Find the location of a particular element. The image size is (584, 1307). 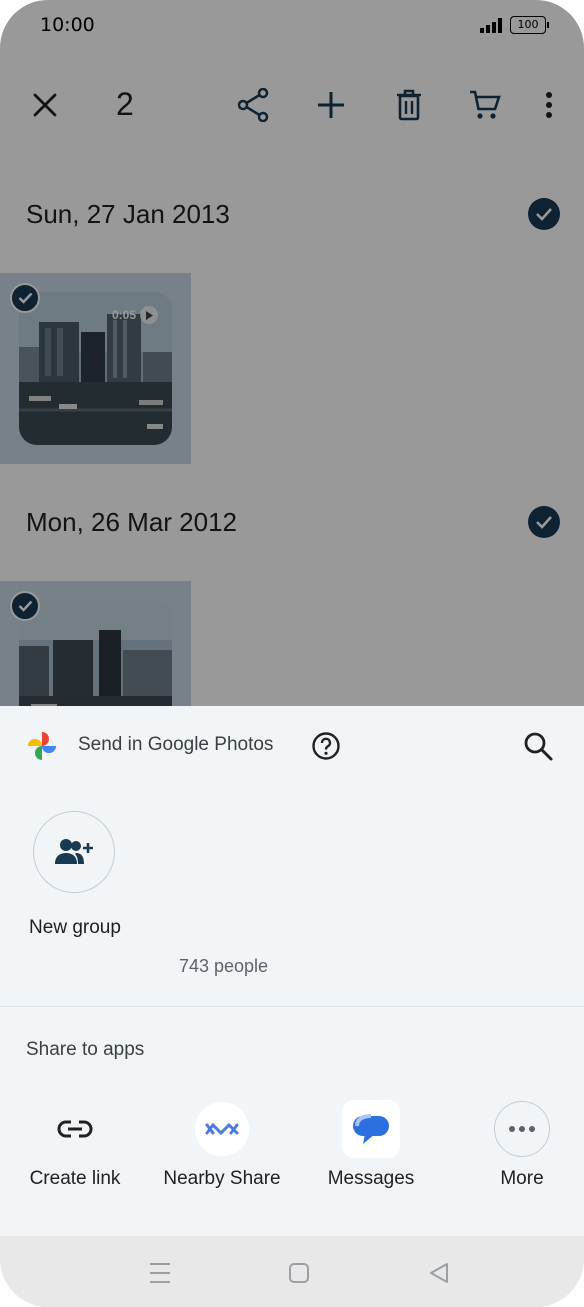

nearby-share-icon is located at coordinates (222, 1129).